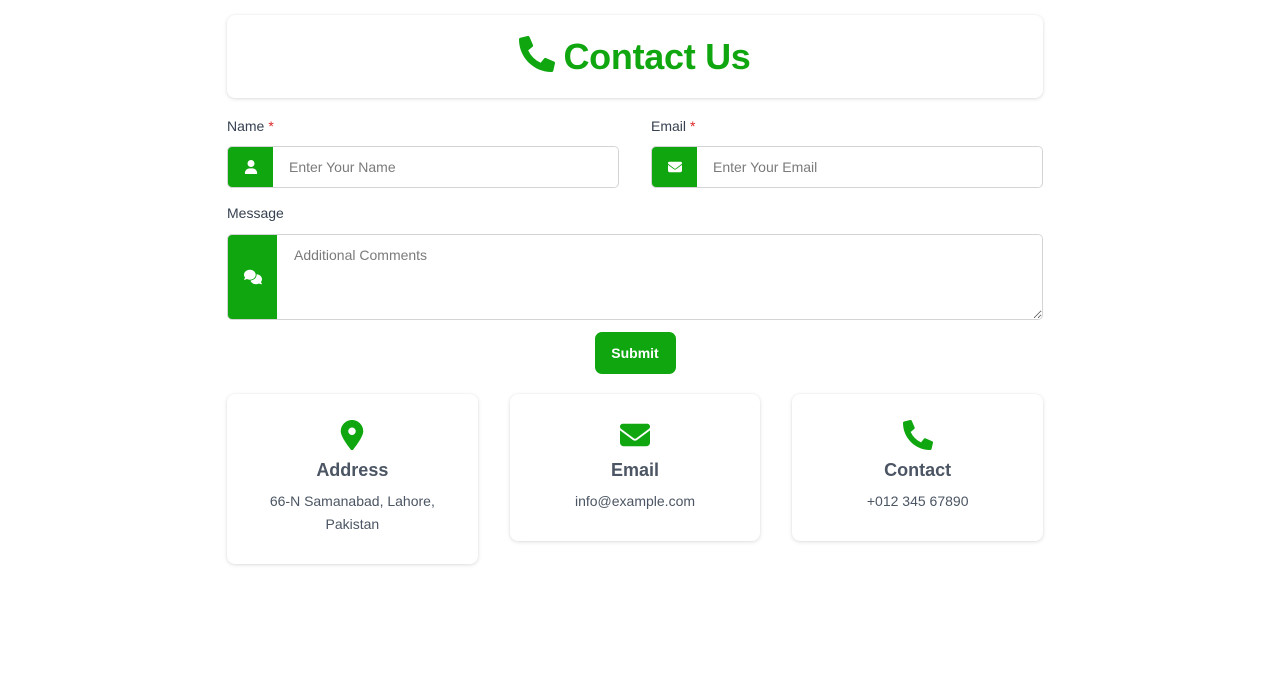 The width and height of the screenshot is (1270, 679). I want to click on name-input-group, so click(423, 167).